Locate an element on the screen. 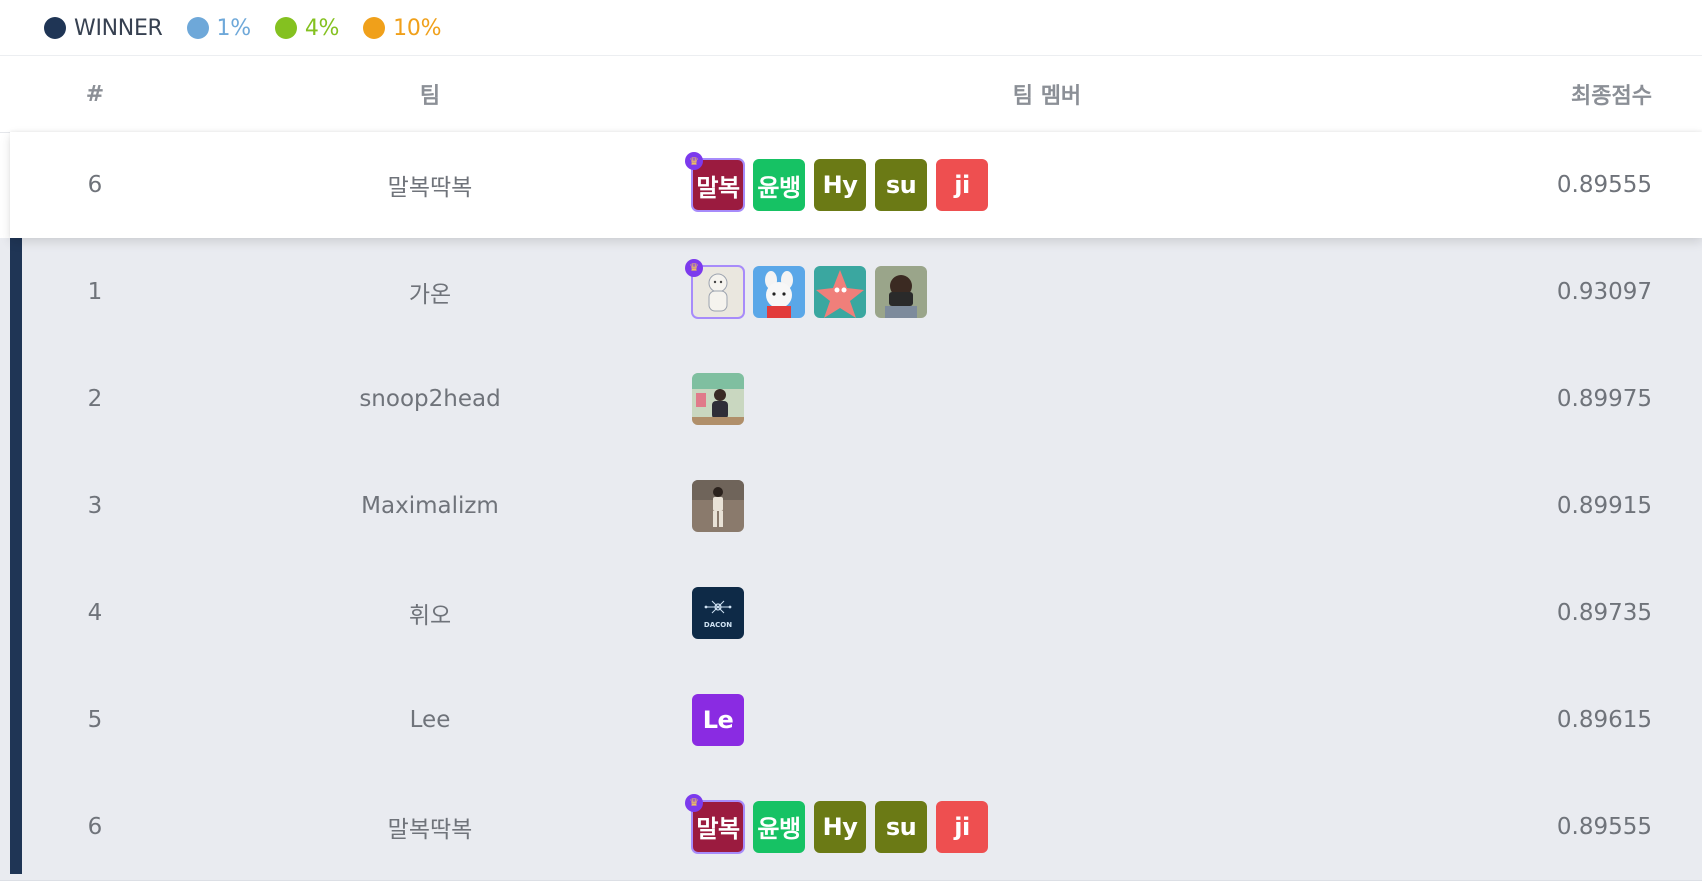  person-with-camera-photo-icon is located at coordinates (901, 291).